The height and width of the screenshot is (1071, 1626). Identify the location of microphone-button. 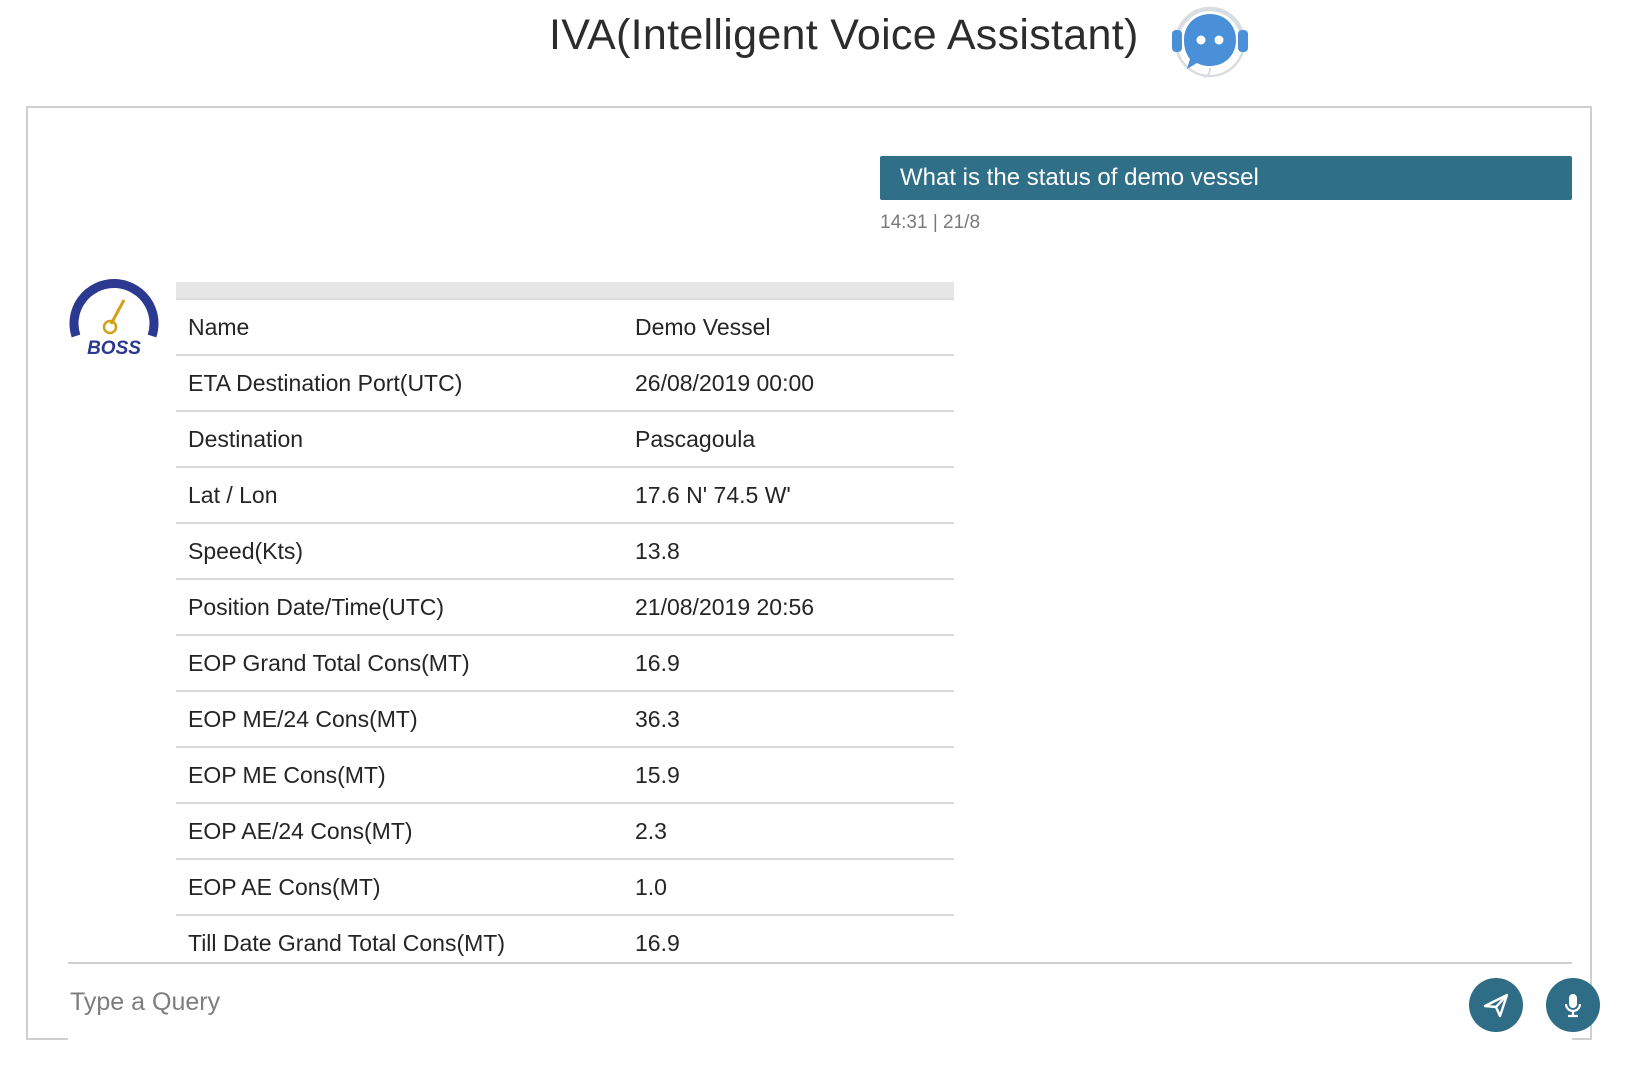
(1573, 1005).